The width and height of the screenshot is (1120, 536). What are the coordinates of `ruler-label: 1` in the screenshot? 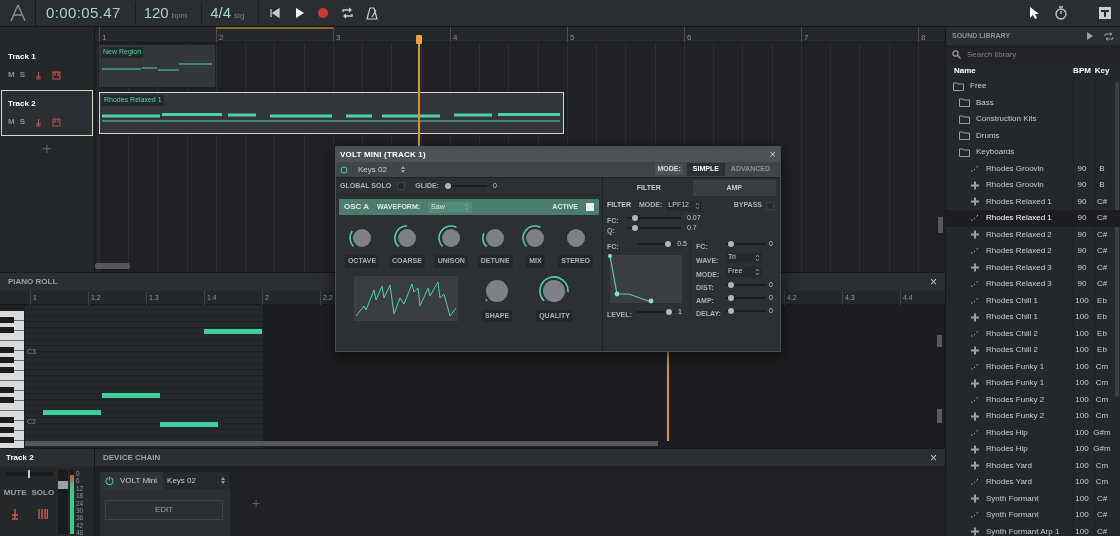 It's located at (104, 37).